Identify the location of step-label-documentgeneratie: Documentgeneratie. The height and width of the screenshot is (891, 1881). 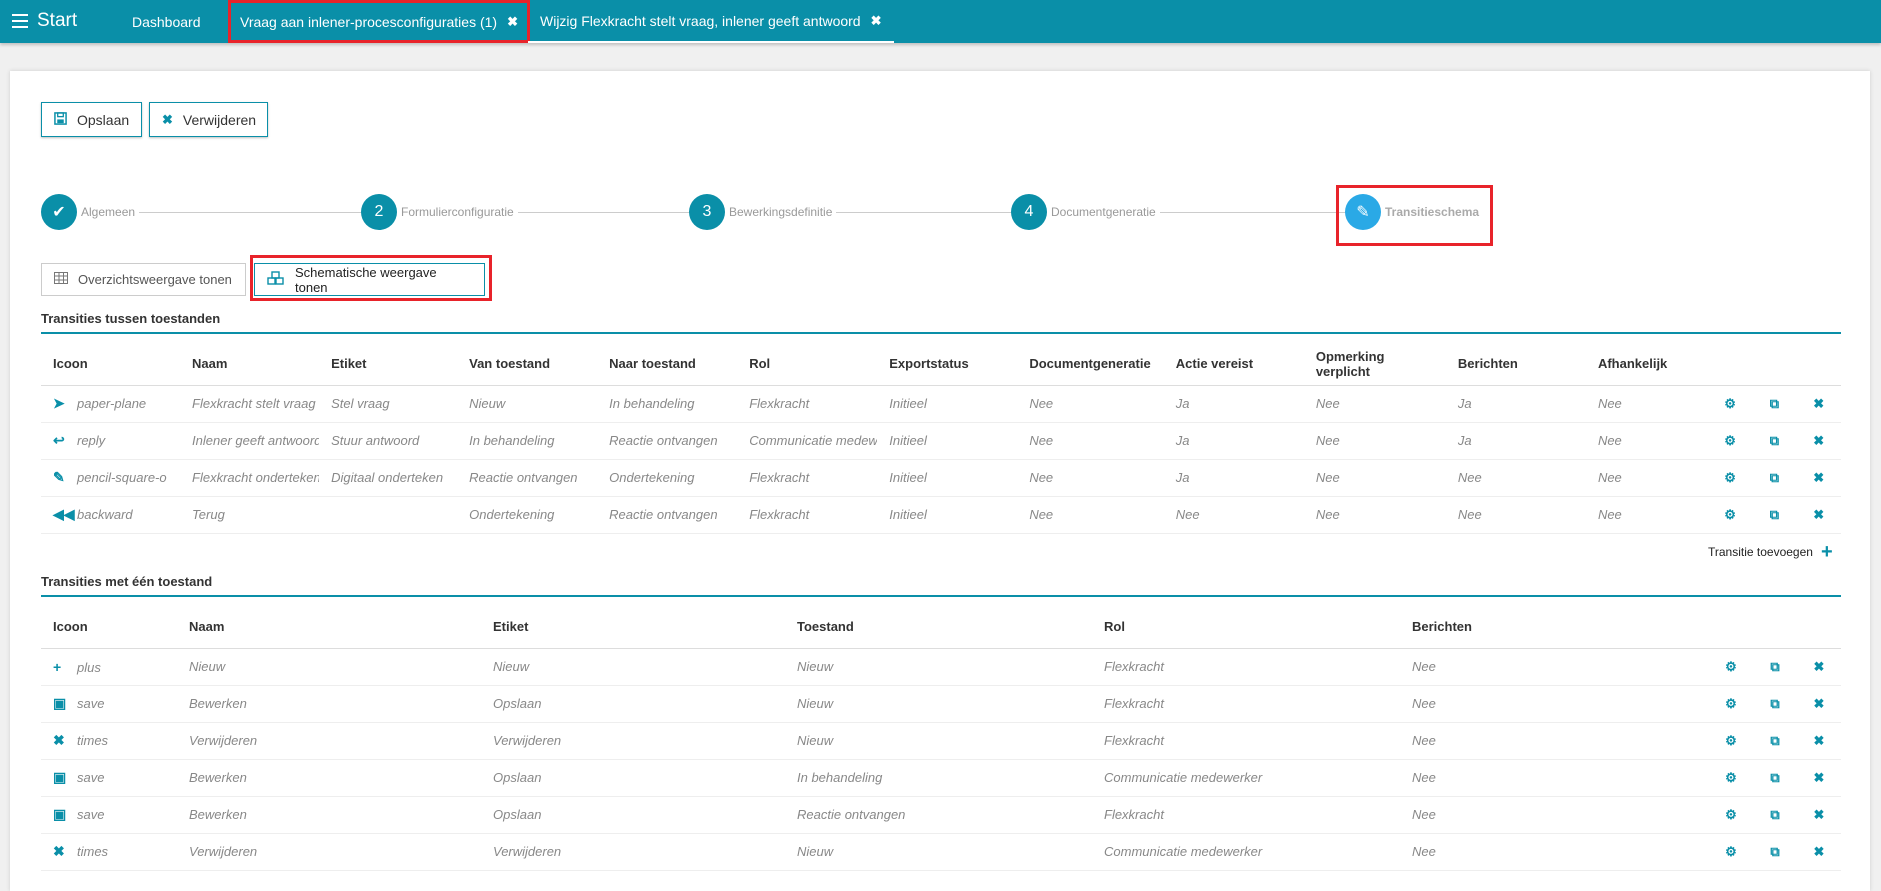
(1103, 212).